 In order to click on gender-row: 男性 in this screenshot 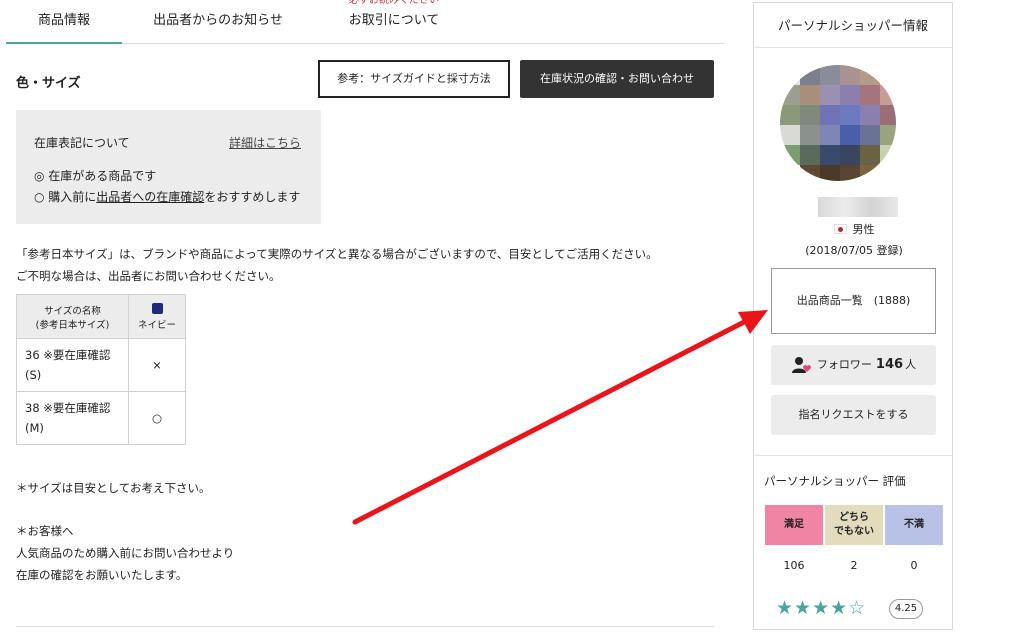, I will do `click(854, 229)`.